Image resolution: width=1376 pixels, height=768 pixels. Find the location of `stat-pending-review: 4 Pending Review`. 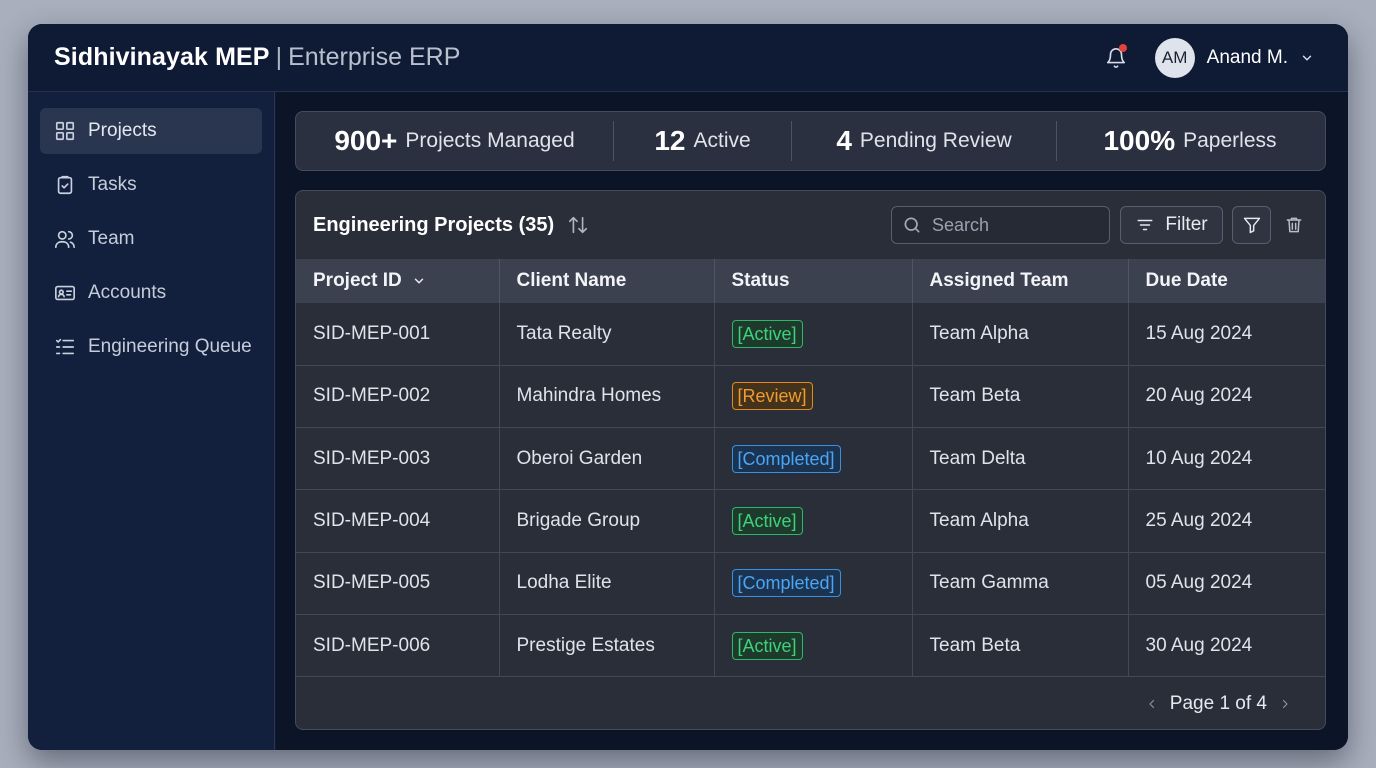

stat-pending-review: 4 Pending Review is located at coordinates (924, 141).